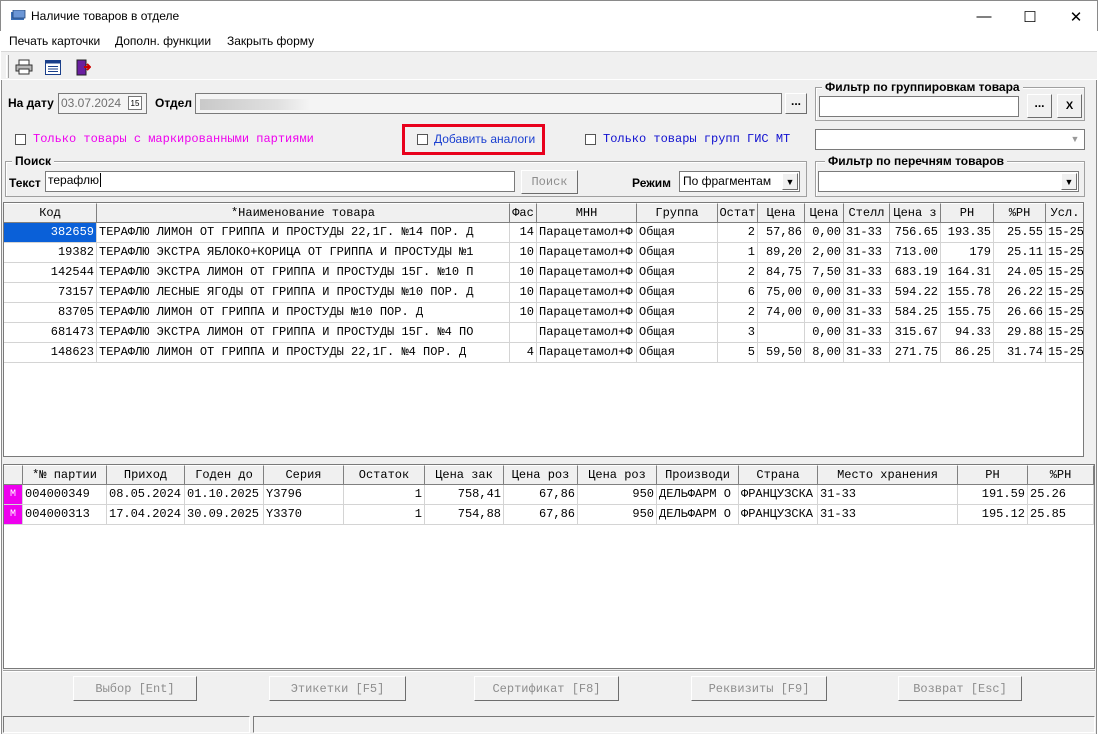 Image resolution: width=1098 pixels, height=734 pixels. I want to click on products-header-11: %РН, so click(1020, 213).